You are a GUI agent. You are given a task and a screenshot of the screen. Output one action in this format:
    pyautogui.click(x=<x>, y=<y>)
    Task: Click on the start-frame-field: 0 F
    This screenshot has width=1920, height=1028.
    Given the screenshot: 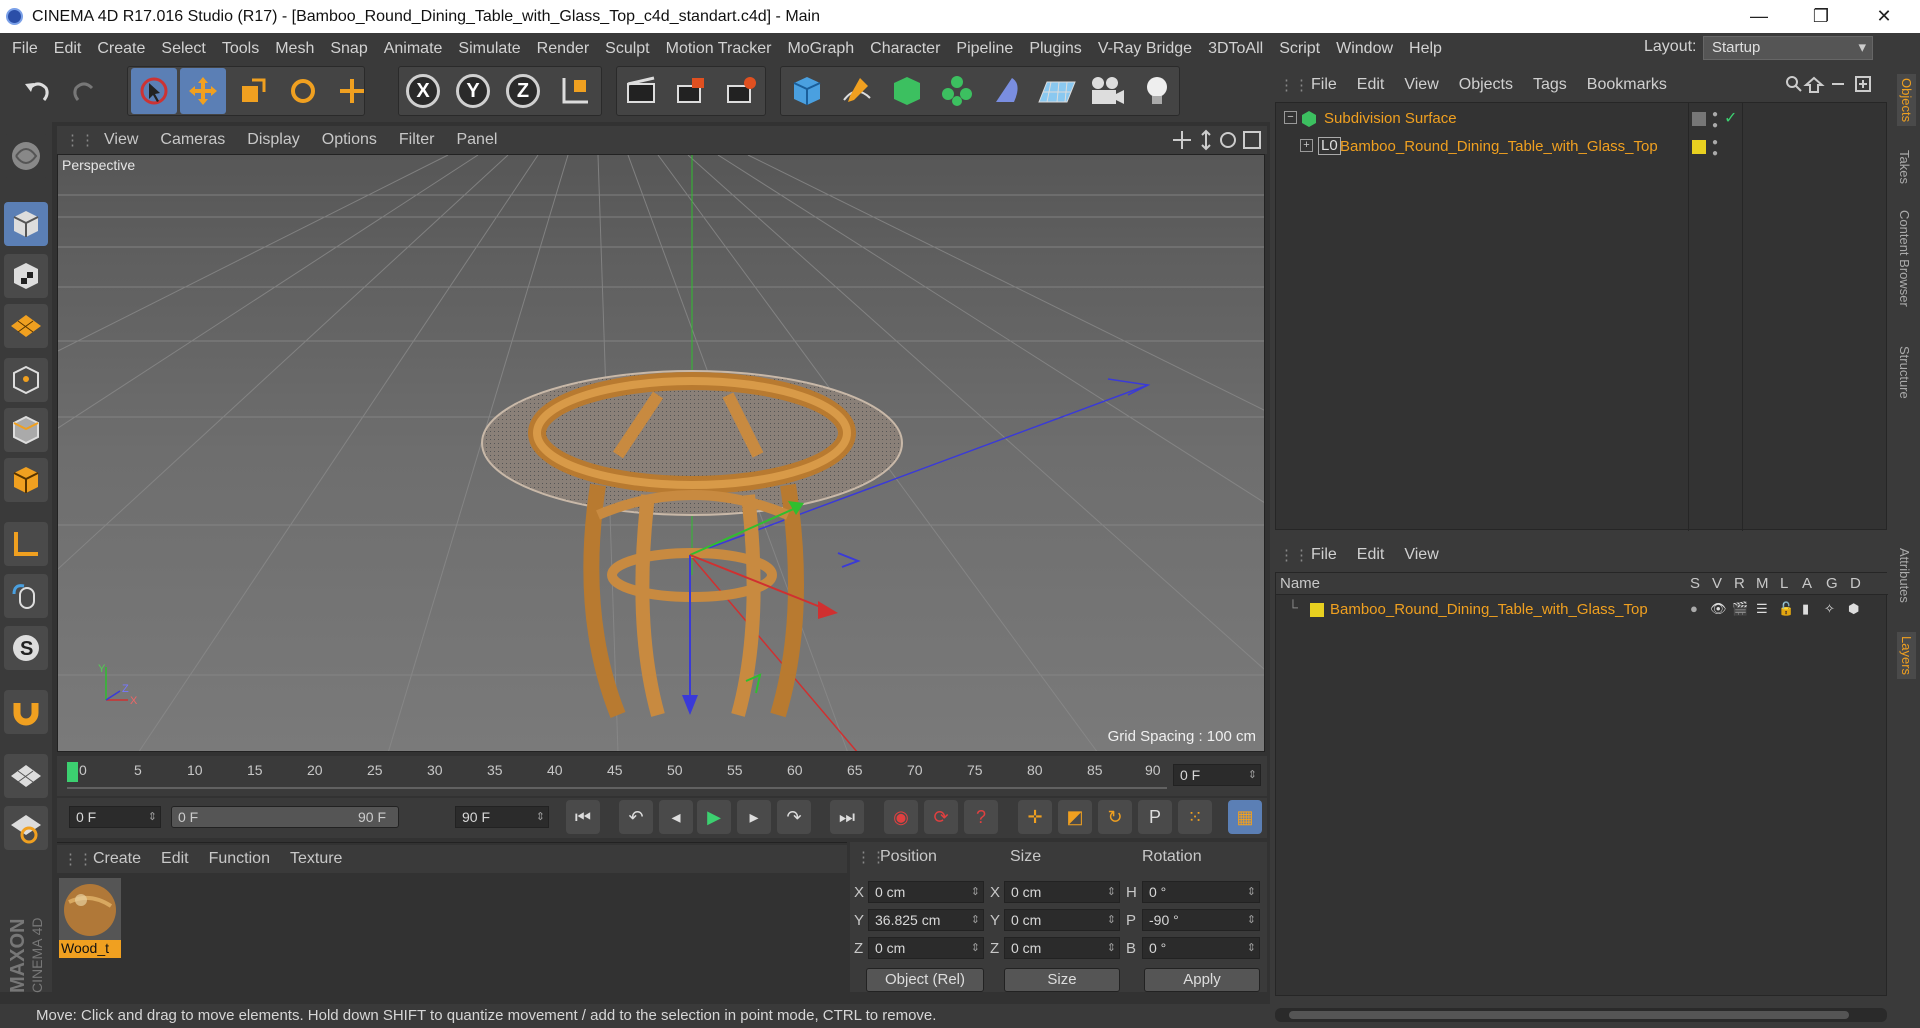 What is the action you would take?
    pyautogui.click(x=115, y=817)
    